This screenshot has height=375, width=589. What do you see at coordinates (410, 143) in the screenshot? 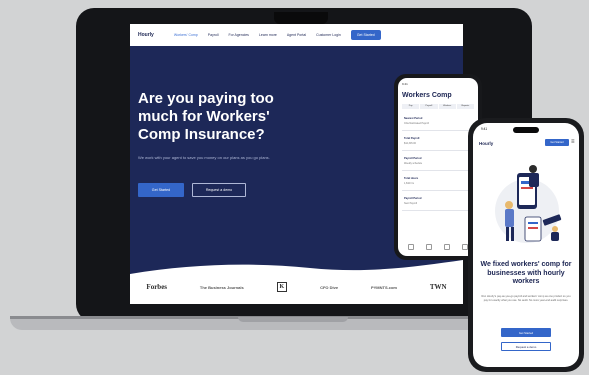
I see `row-value: $12,345.00` at bounding box center [410, 143].